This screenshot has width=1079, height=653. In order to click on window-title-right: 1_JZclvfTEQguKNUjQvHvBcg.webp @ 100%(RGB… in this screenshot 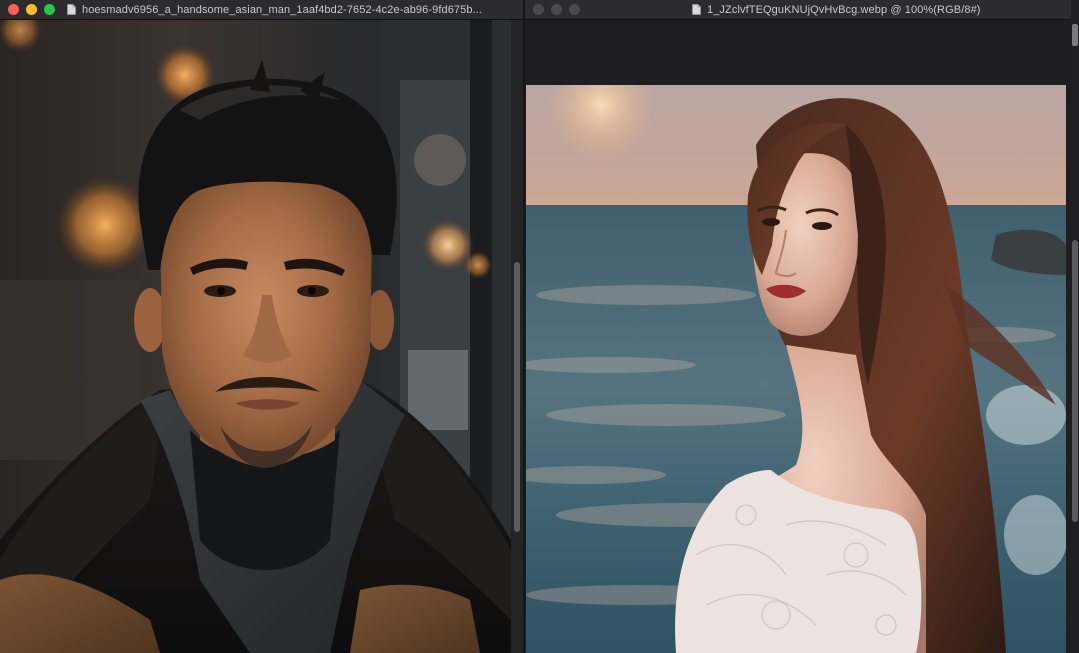, I will do `click(844, 9)`.